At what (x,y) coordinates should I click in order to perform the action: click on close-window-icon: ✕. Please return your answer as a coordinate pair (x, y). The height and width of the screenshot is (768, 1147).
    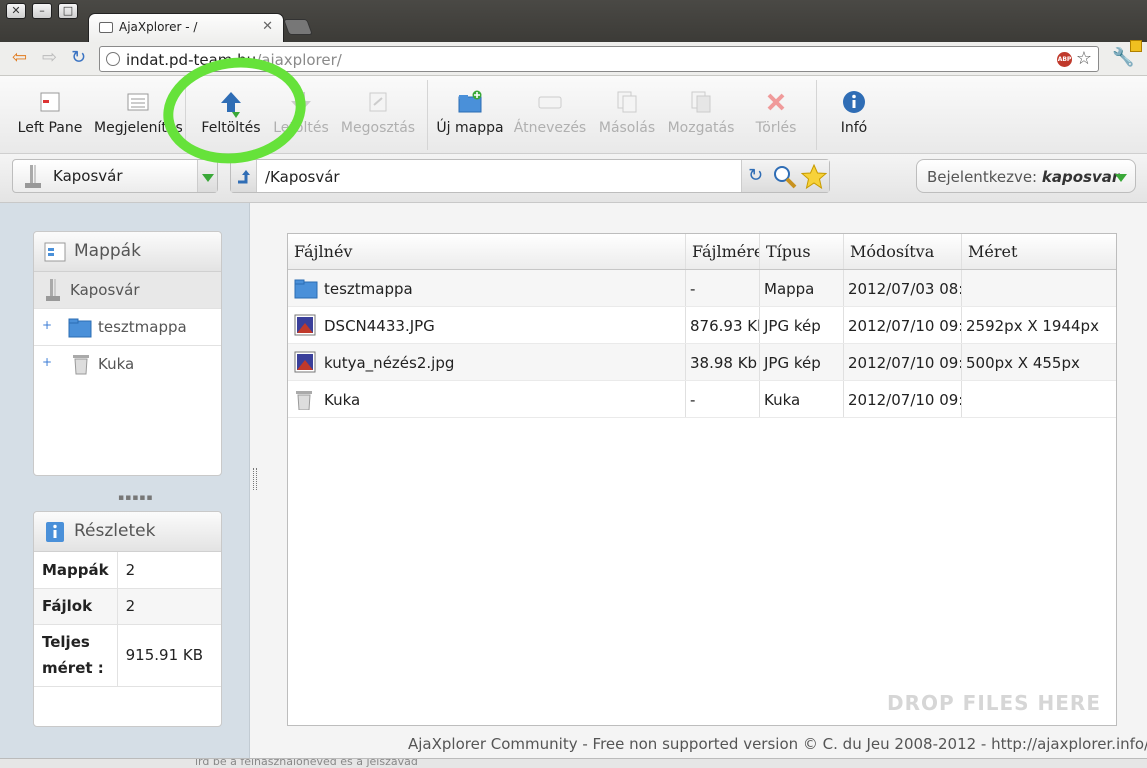
    Looking at the image, I should click on (16, 11).